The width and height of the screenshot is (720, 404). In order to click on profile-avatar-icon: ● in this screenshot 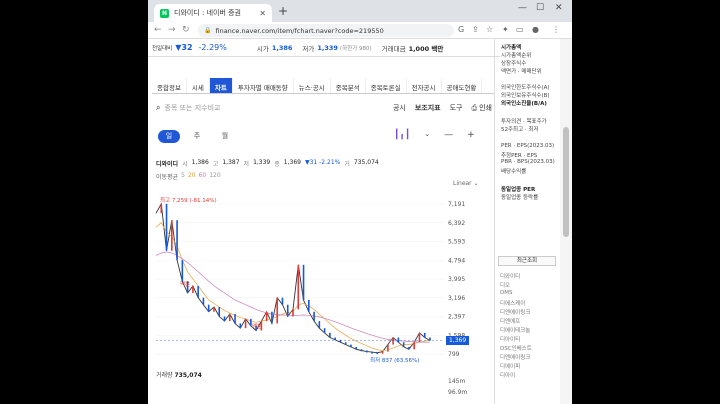, I will do `click(535, 29)`.